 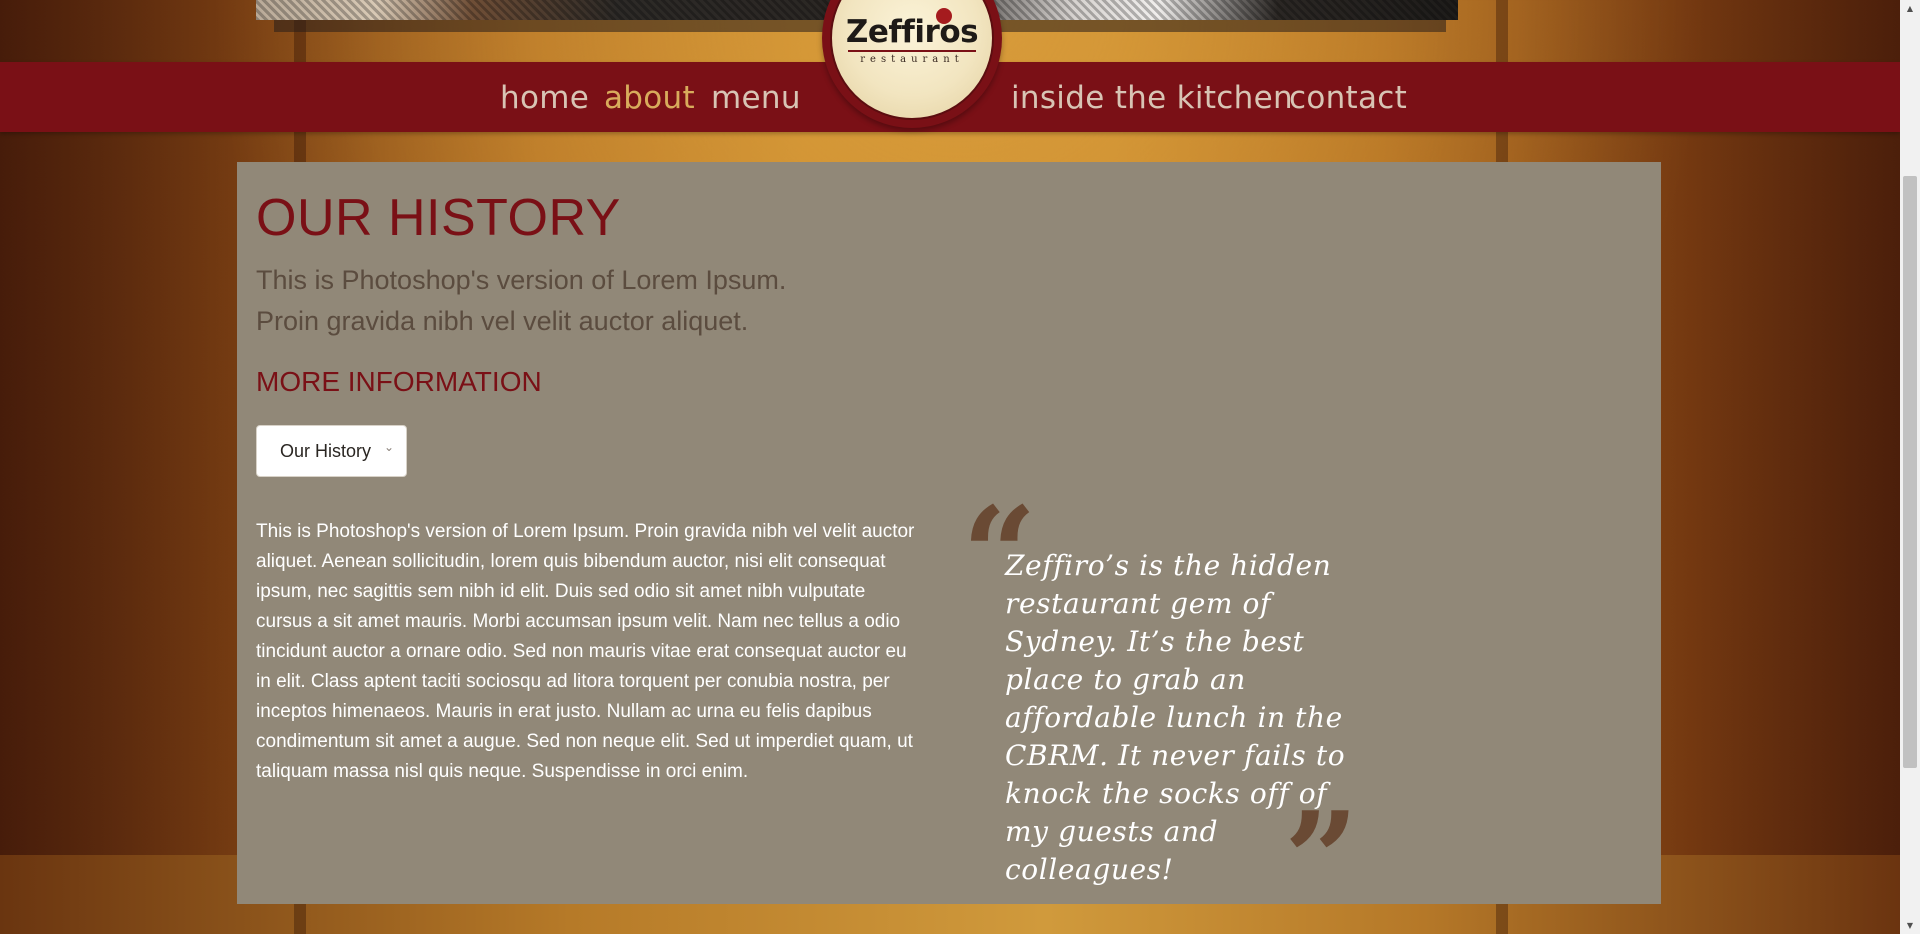 I want to click on info-dropdown: Our History ⌄, so click(x=331, y=451).